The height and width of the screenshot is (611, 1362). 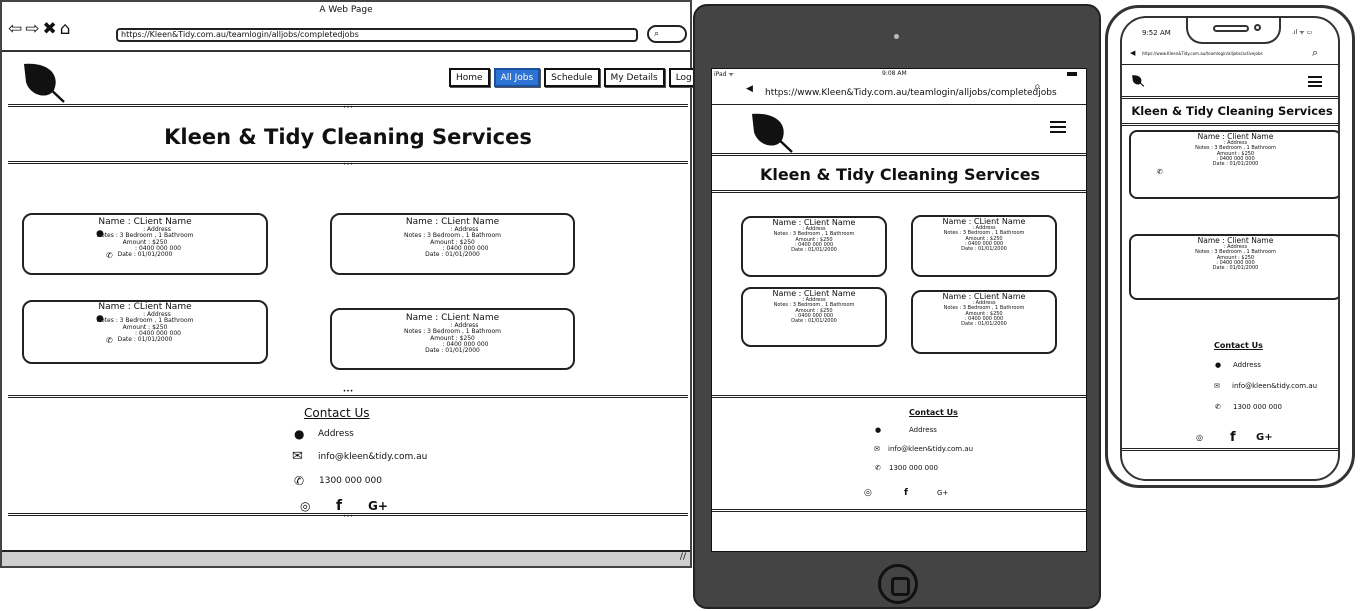 I want to click on site-title: Kleen & Tidy Cleaning Services, so click(x=348, y=137).